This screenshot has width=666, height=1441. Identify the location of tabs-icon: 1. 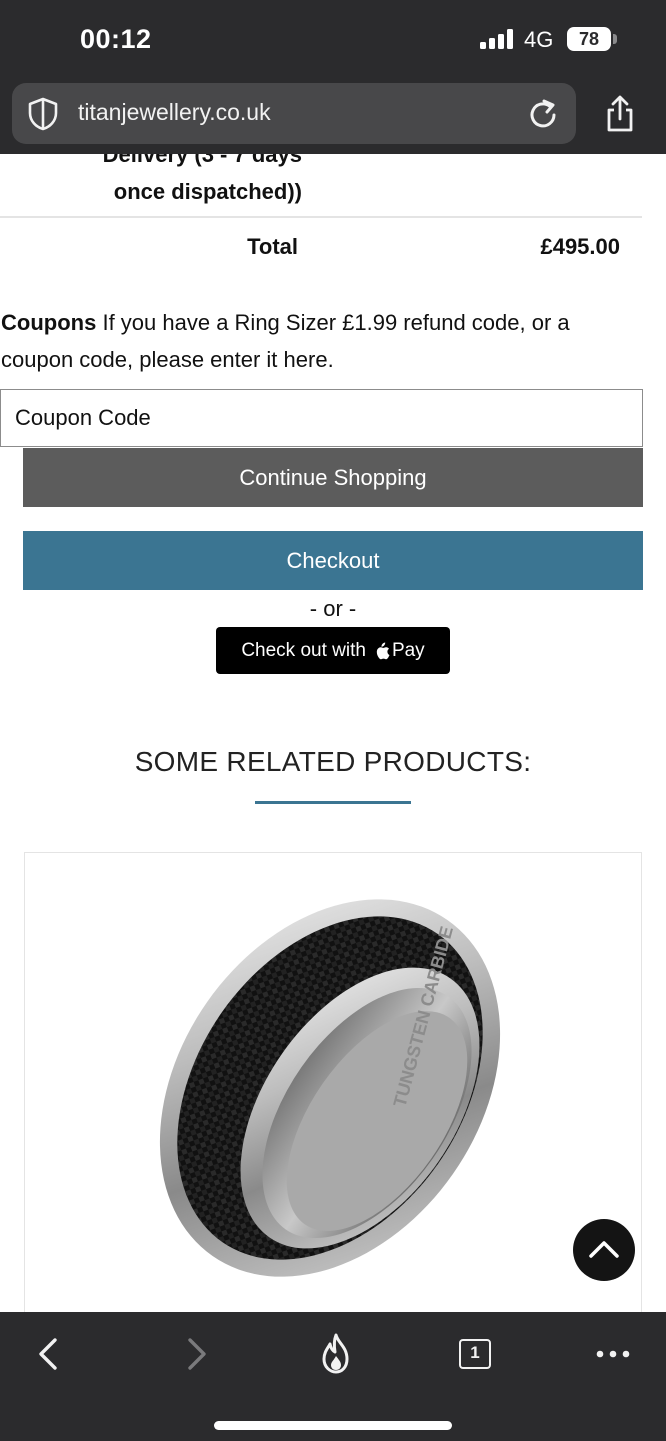
(475, 1354).